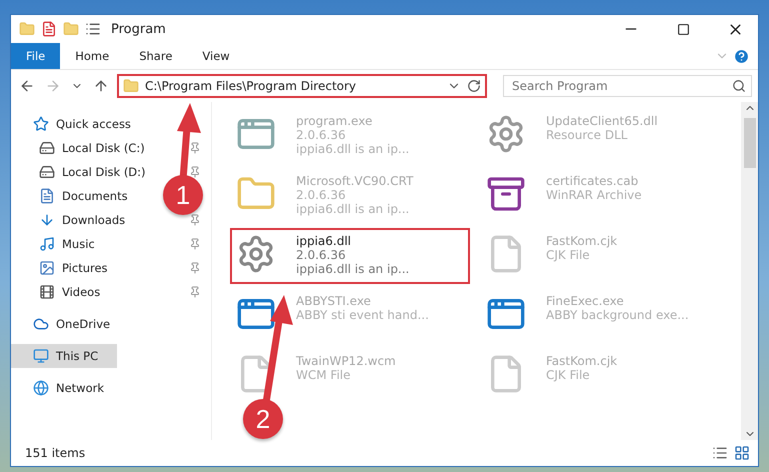 The width and height of the screenshot is (769, 472). I want to click on picture-icon, so click(47, 268).